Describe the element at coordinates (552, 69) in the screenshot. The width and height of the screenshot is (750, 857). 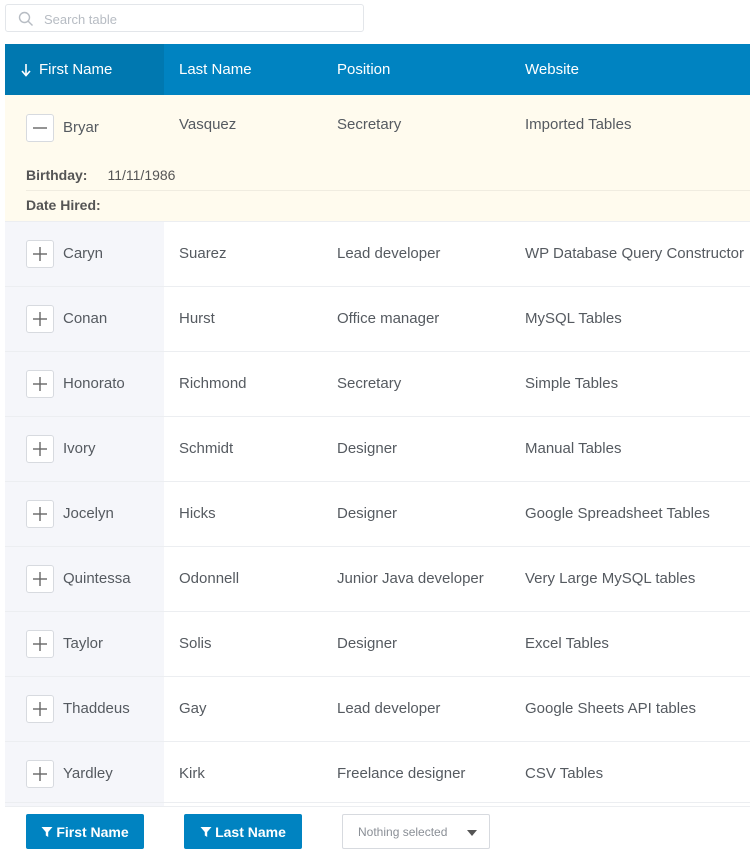
I see `column-header-label: Website` at that location.